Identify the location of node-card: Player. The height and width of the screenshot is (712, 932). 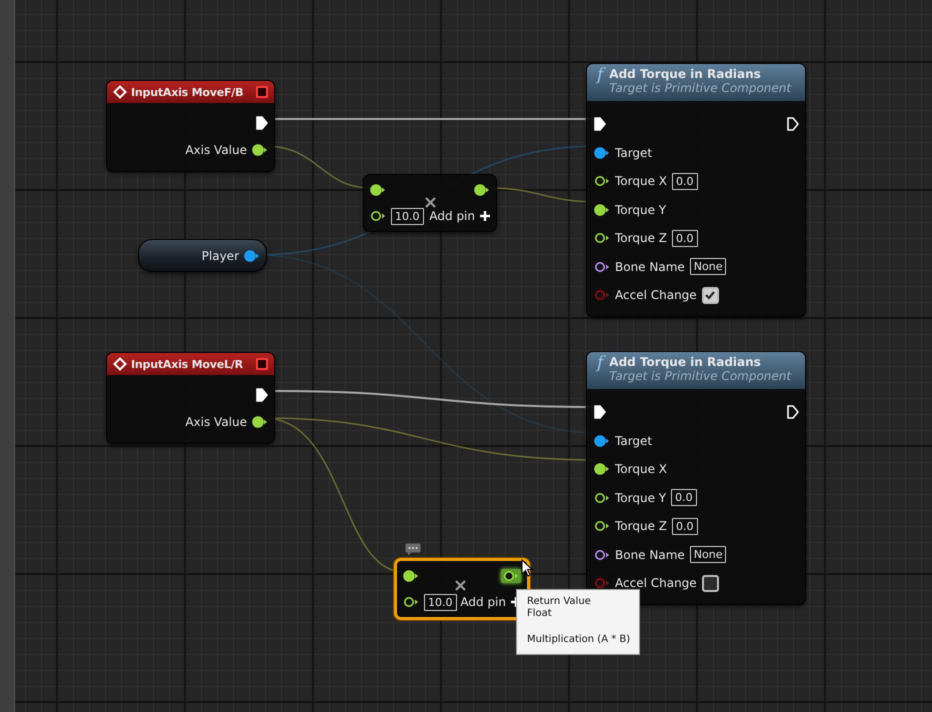
(202, 255).